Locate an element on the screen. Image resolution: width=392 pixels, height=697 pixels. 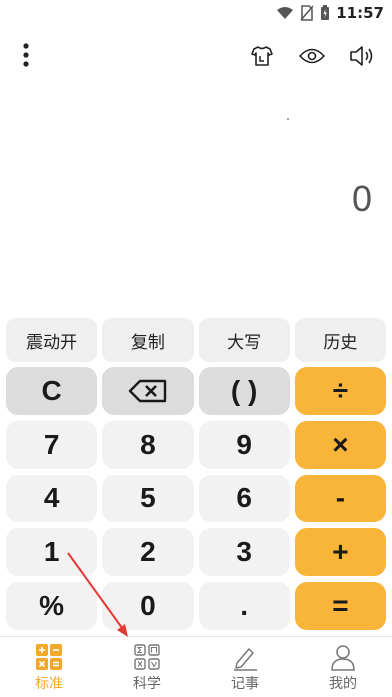
tab-label: 我的 is located at coordinates (343, 684).